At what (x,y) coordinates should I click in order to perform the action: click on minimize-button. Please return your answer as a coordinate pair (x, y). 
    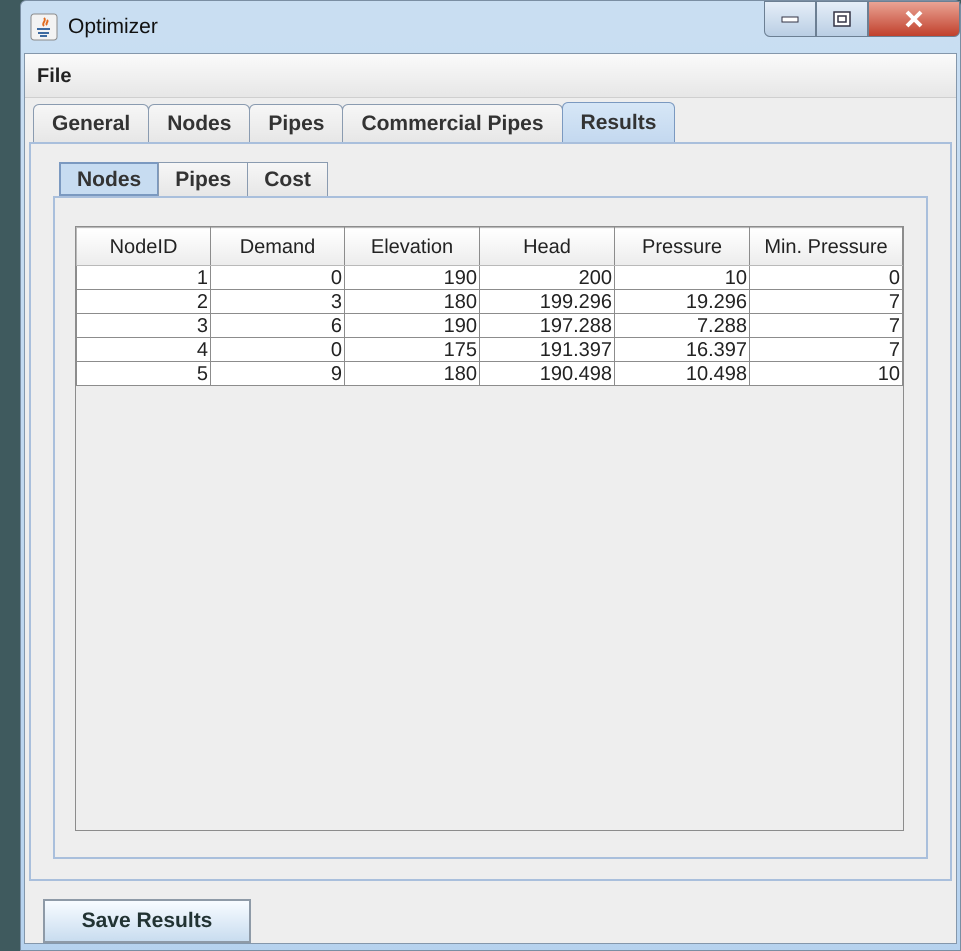
    Looking at the image, I should click on (790, 19).